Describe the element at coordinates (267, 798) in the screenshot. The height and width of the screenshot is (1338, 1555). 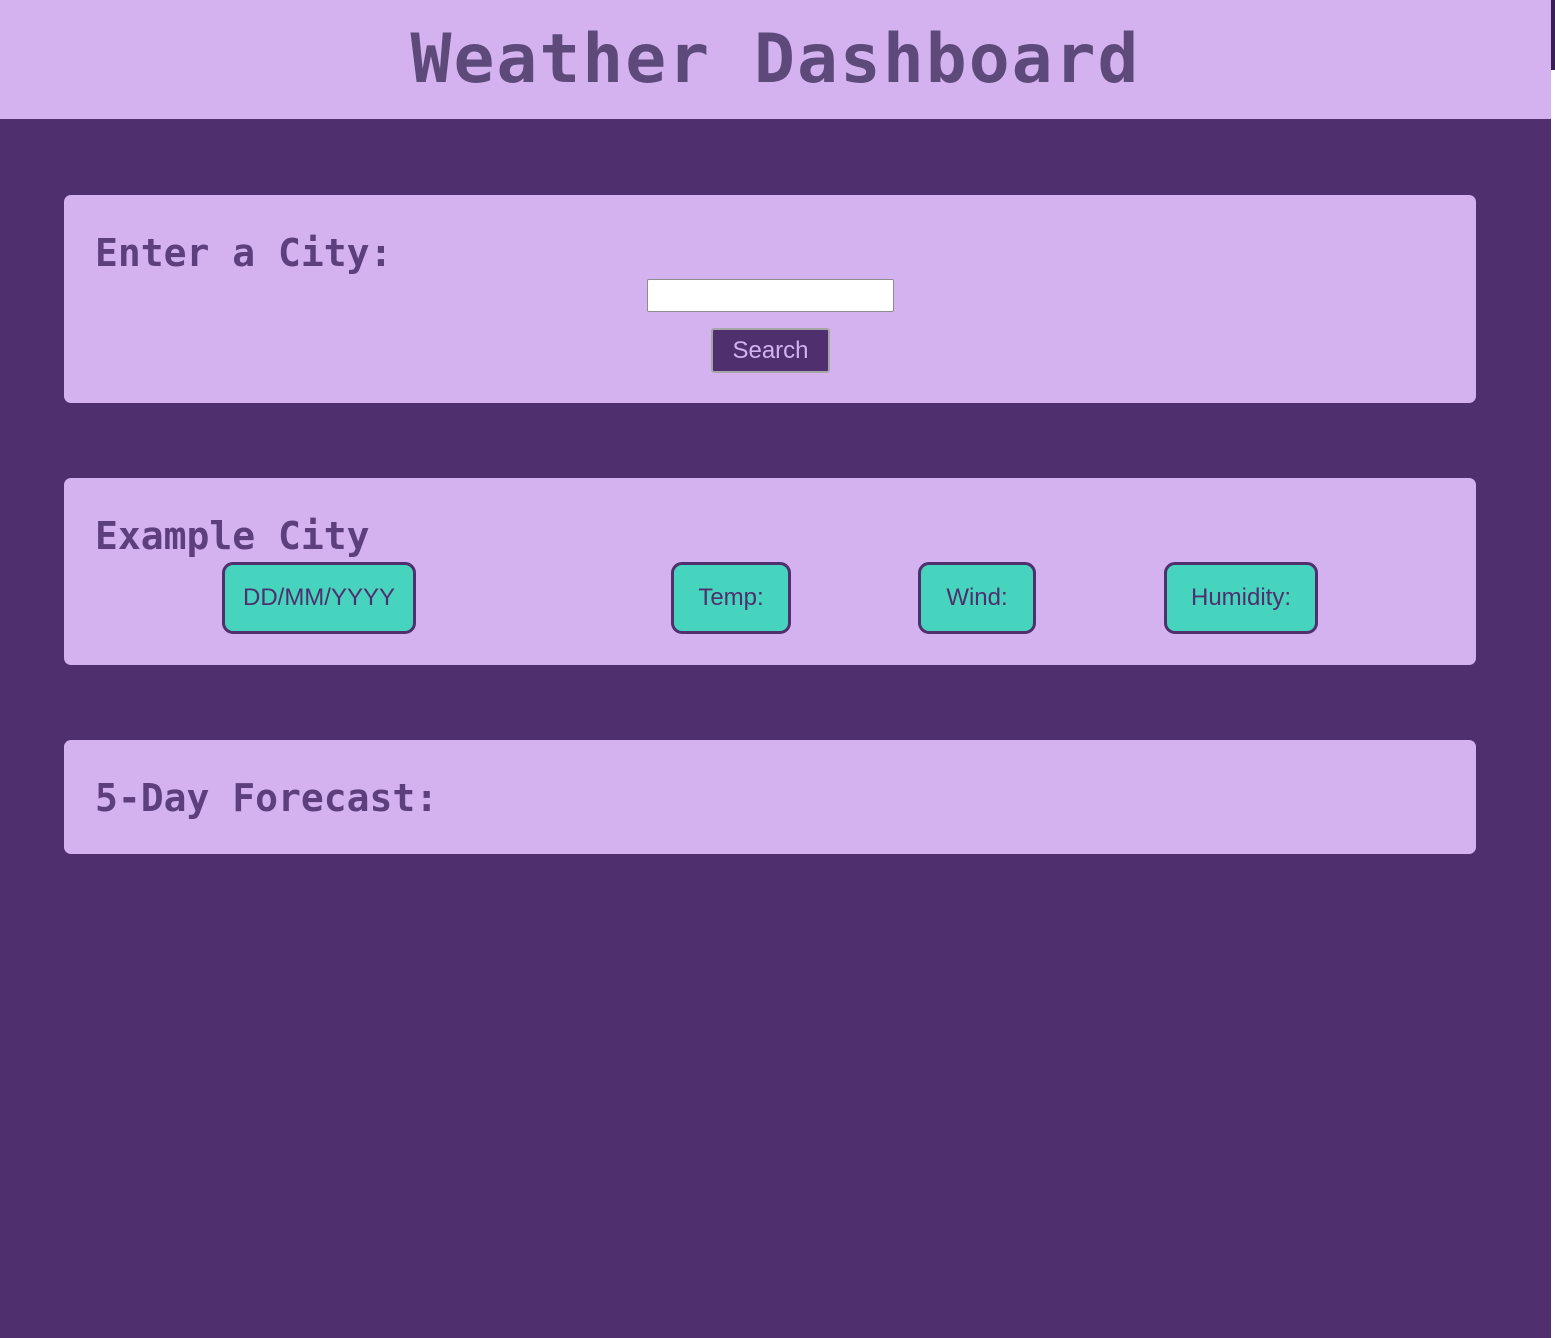
I see `forecast-title: 5-Day Forecast:` at that location.